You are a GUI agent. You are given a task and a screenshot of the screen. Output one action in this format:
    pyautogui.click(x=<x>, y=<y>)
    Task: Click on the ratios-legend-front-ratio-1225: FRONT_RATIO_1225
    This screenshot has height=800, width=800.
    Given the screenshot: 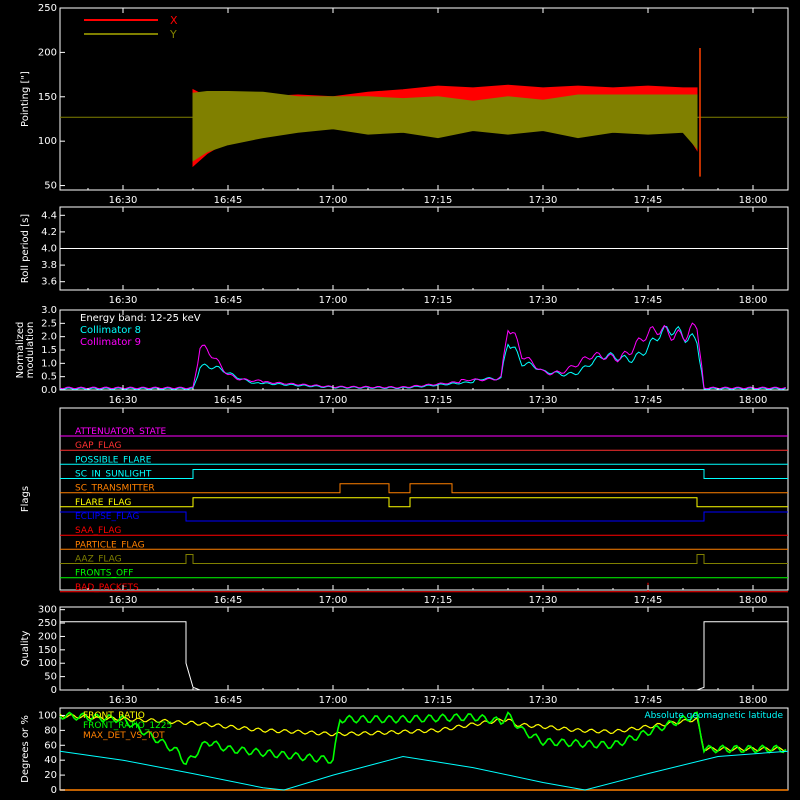 What is the action you would take?
    pyautogui.click(x=127, y=726)
    